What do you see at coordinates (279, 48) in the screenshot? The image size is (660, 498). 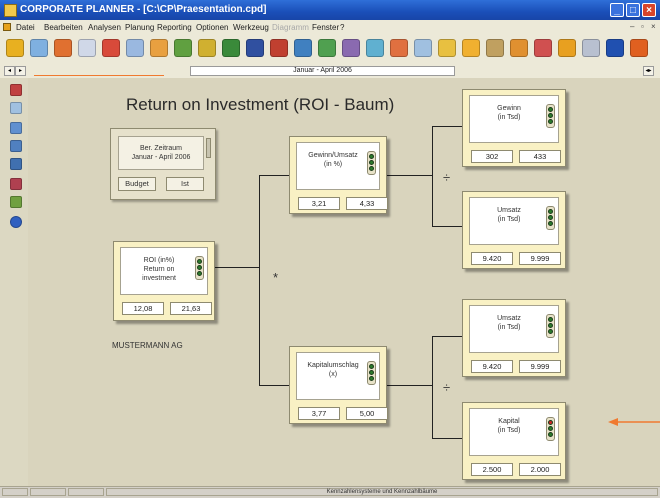 I see `line-chart-icon` at bounding box center [279, 48].